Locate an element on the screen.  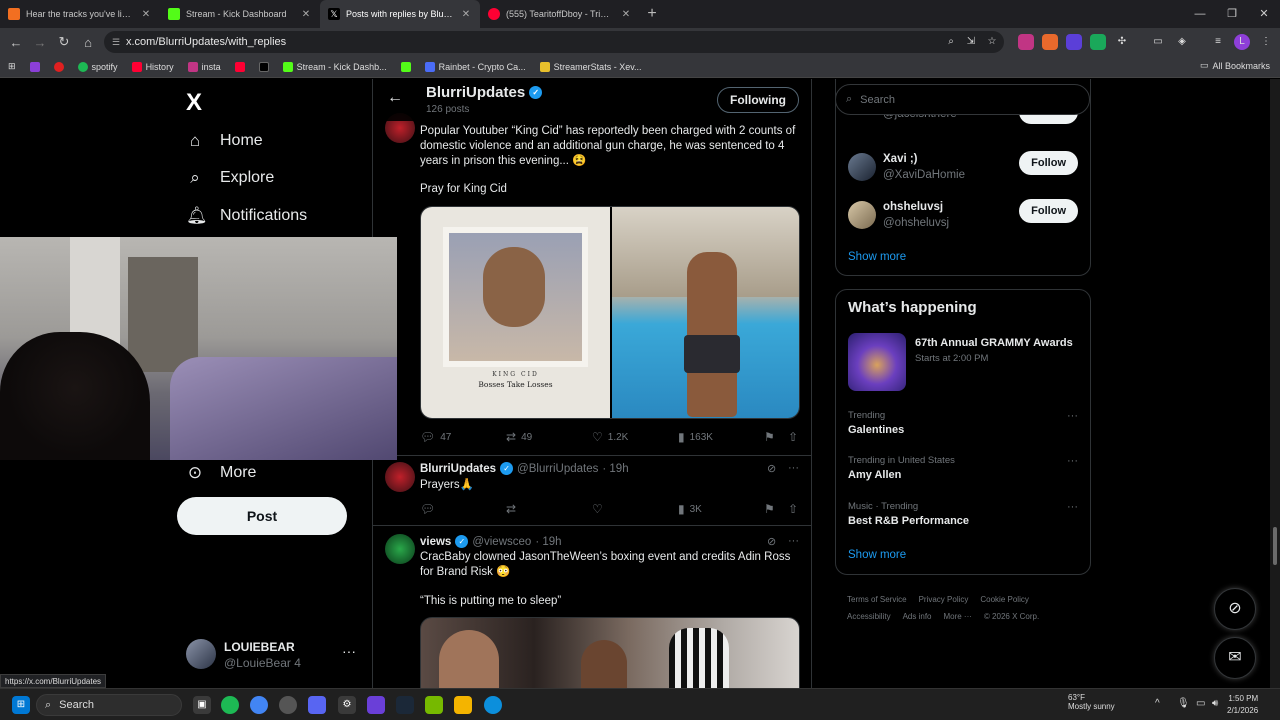
grok-icon: ⊘ is located at coordinates (771, 468).